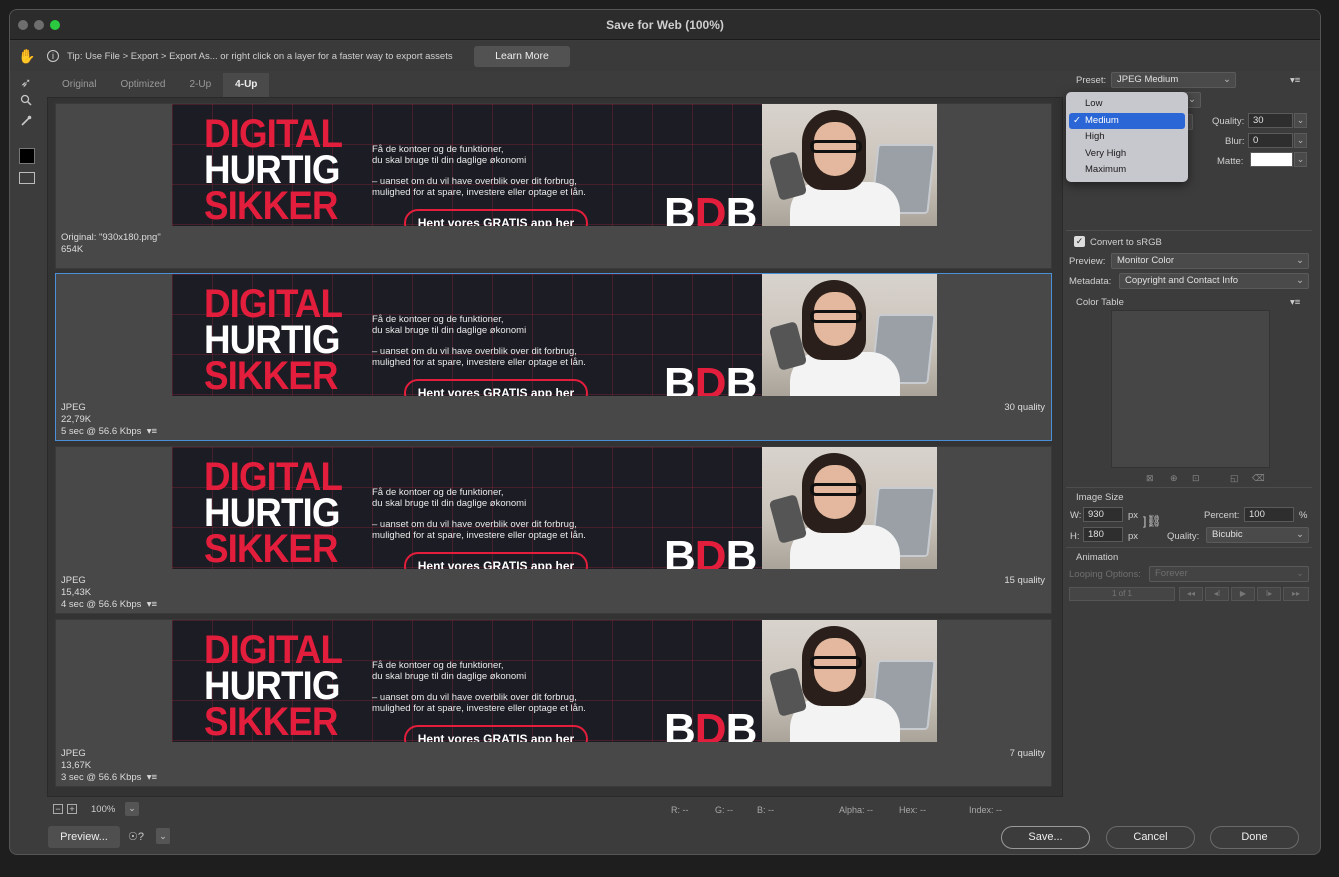 The image size is (1339, 877). I want to click on convert-srgb-checkbox: ✓, so click(1079, 241).